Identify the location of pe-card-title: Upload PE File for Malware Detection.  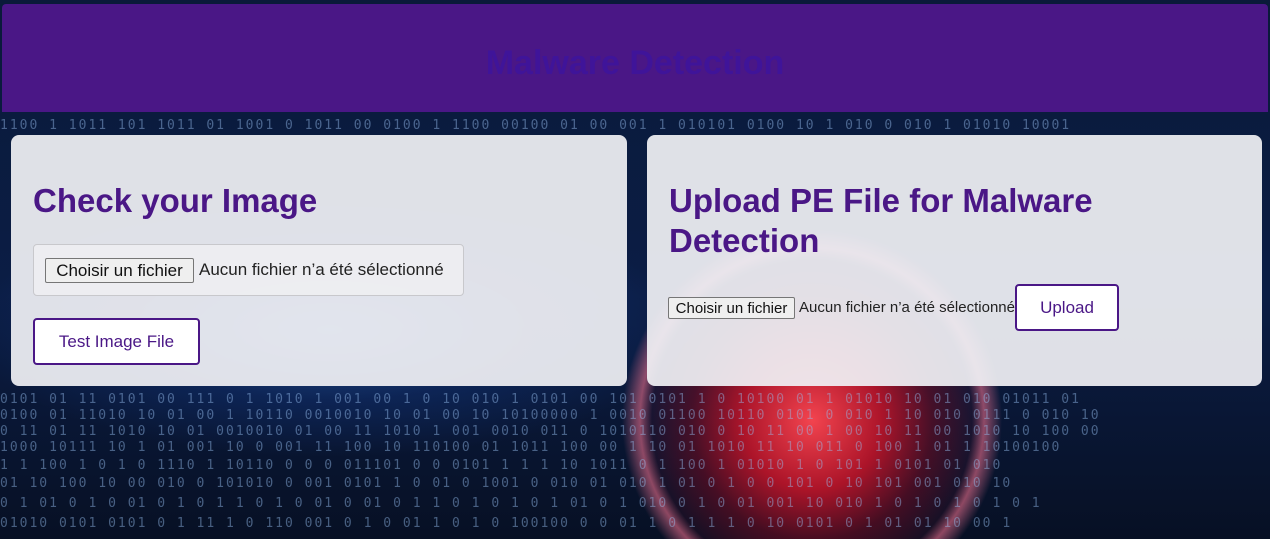
(881, 220).